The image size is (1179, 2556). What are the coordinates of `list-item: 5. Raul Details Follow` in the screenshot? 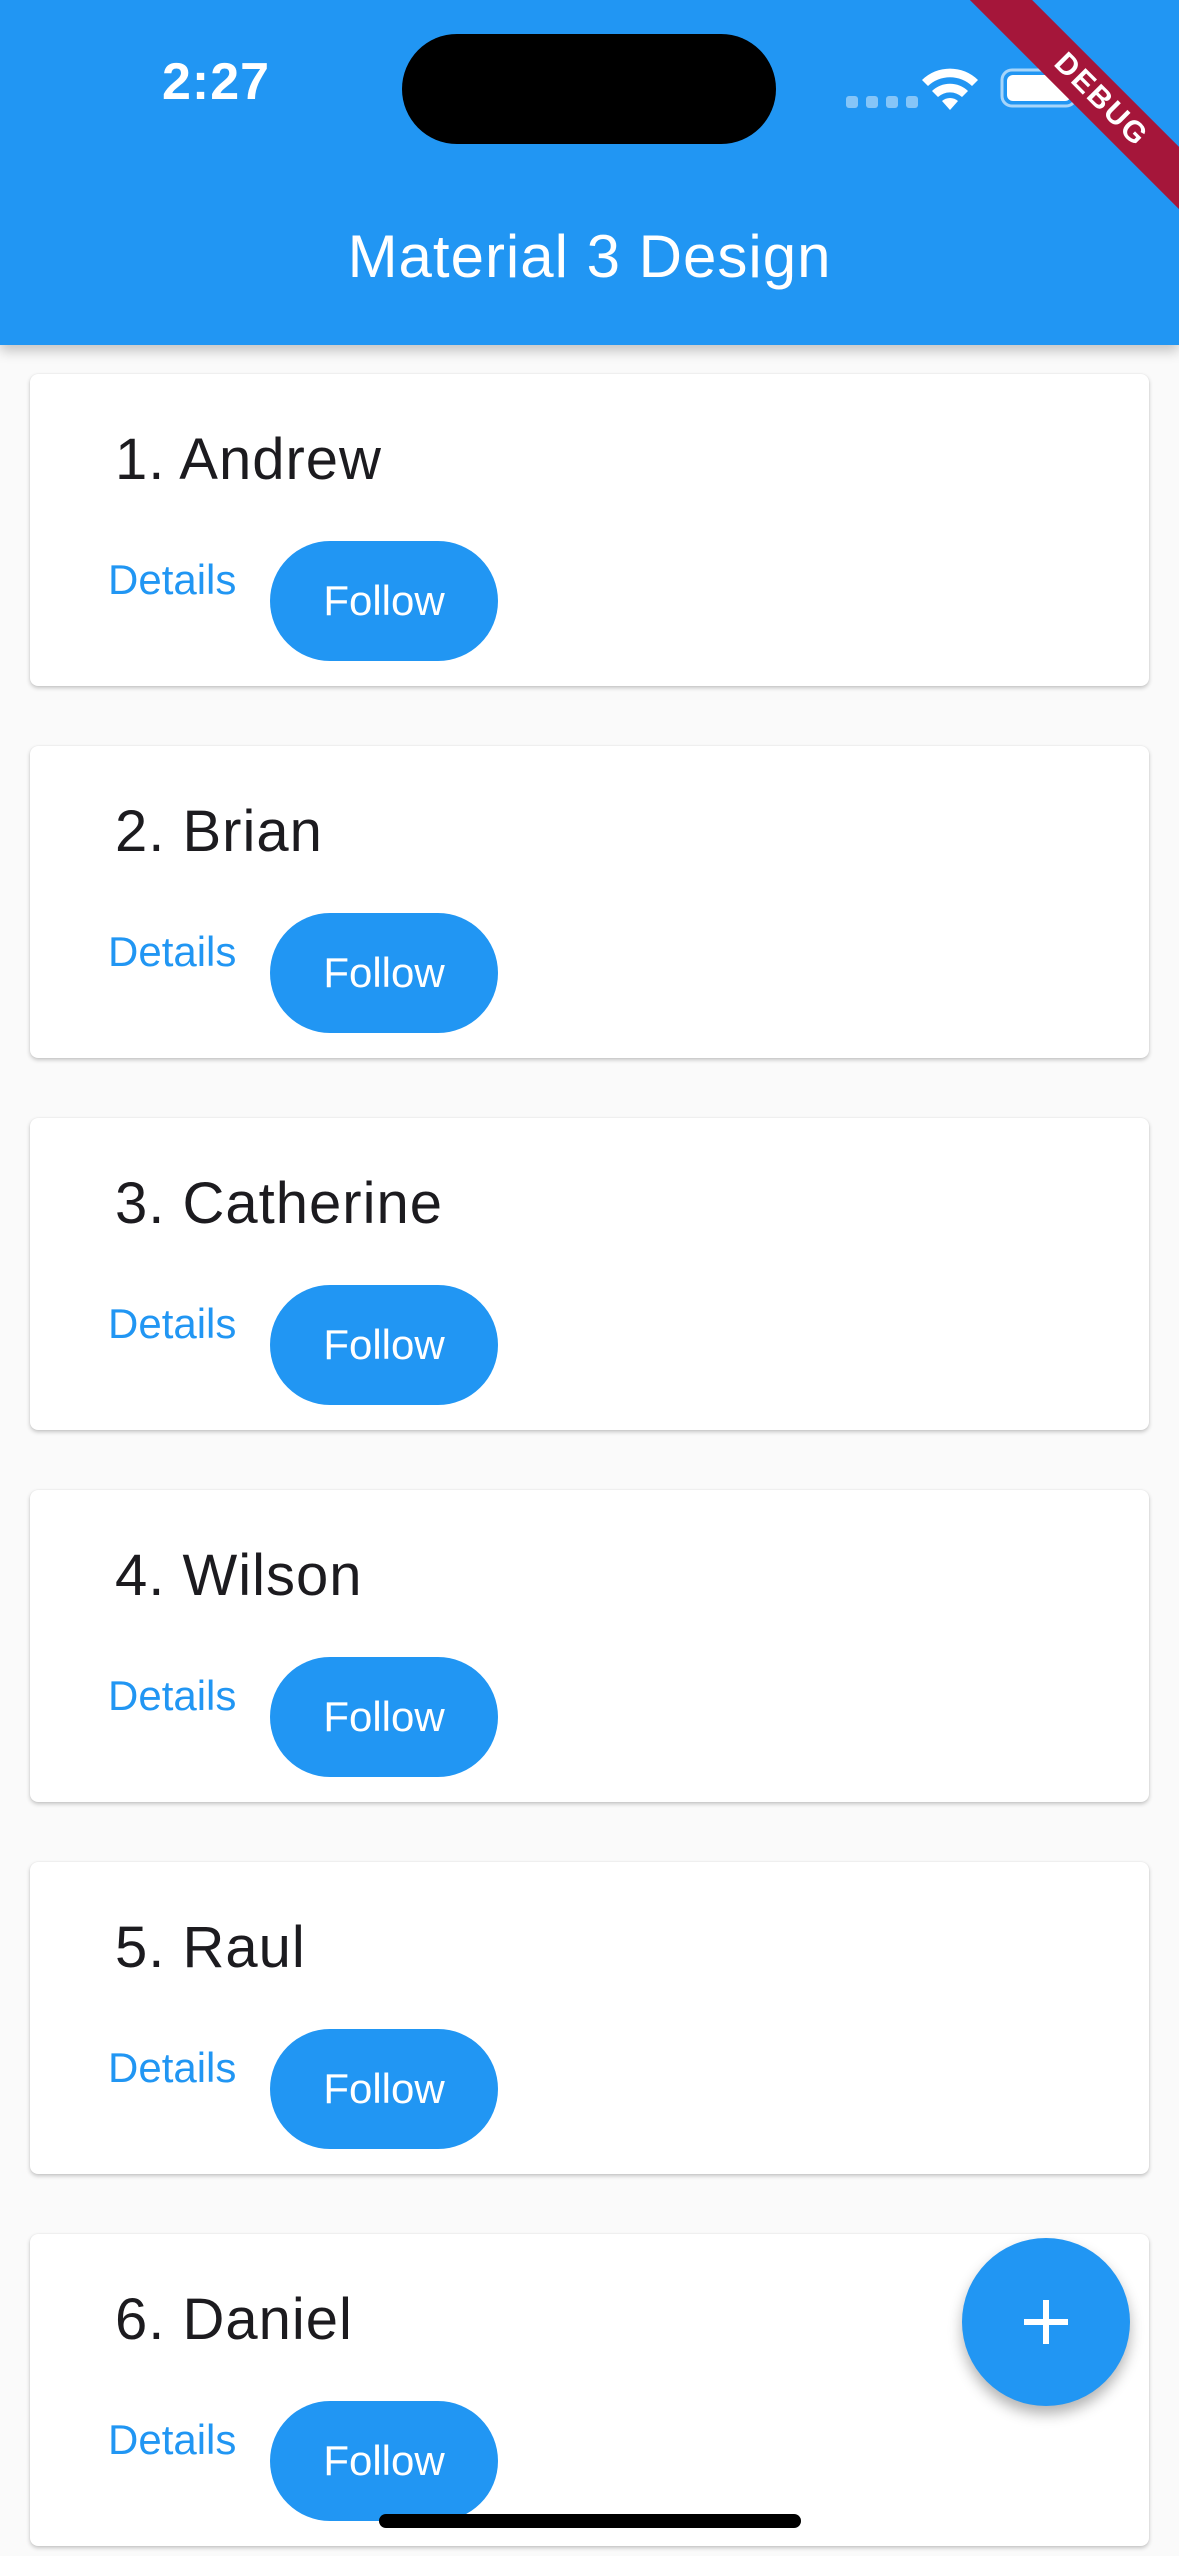 It's located at (589, 2018).